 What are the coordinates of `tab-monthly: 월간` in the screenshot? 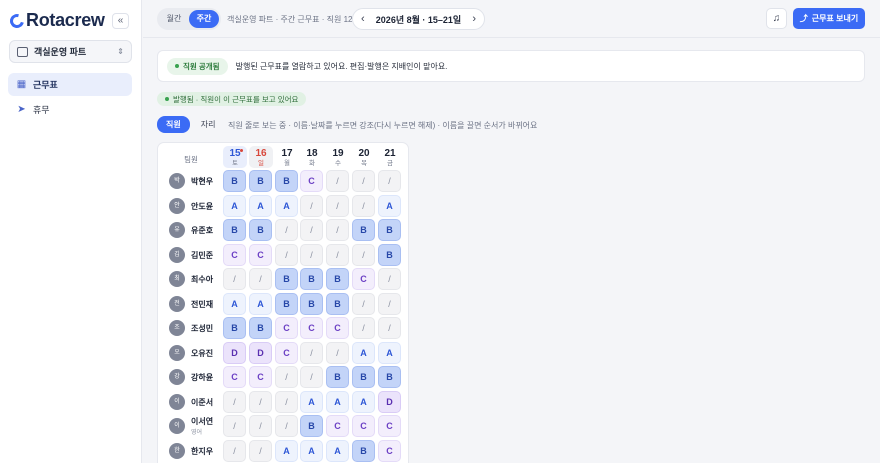 It's located at (174, 19).